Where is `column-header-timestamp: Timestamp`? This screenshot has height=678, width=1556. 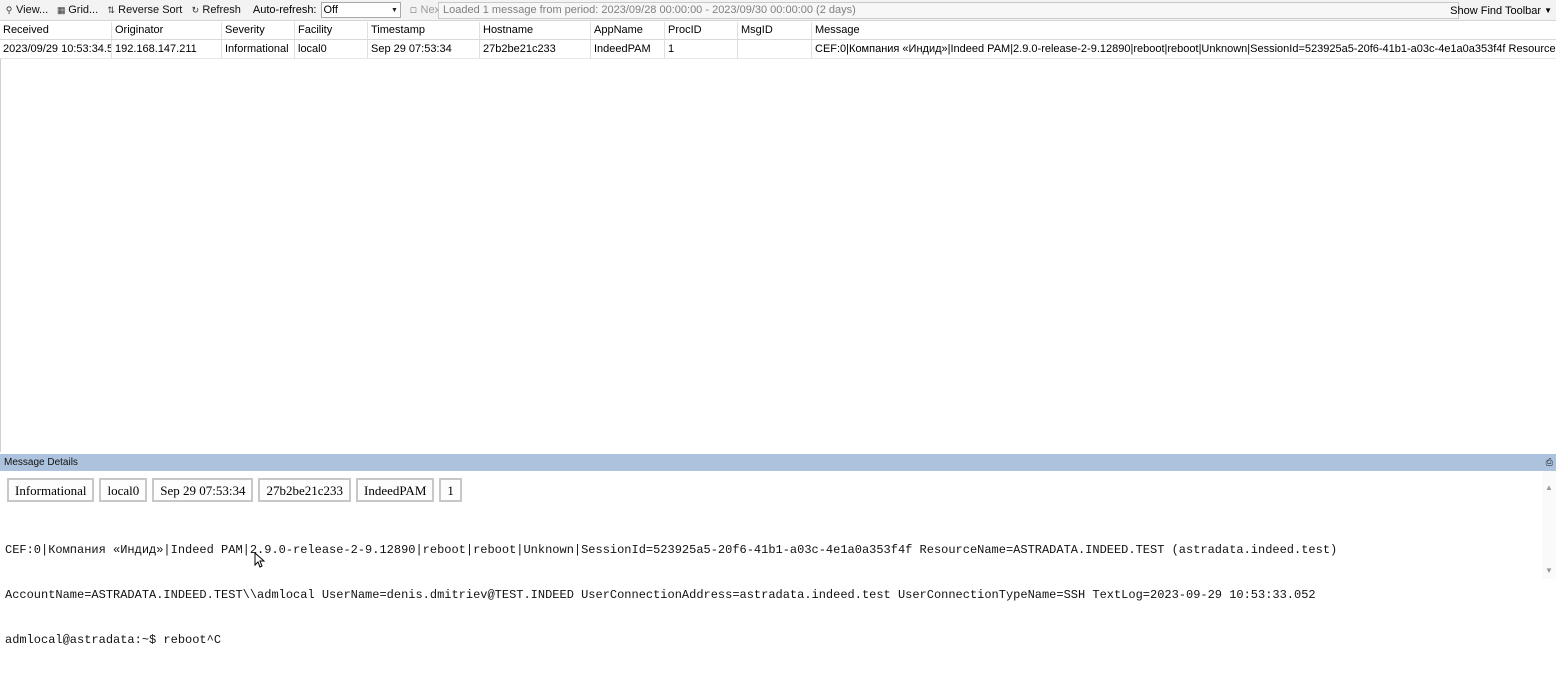 column-header-timestamp: Timestamp is located at coordinates (424, 30).